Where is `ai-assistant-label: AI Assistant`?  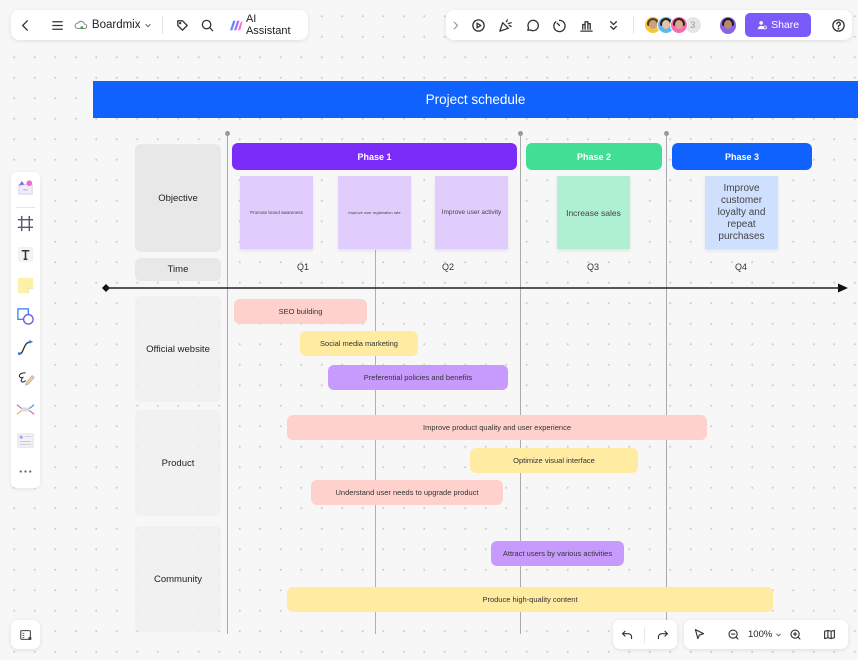
ai-assistant-label: AI Assistant is located at coordinates (268, 25).